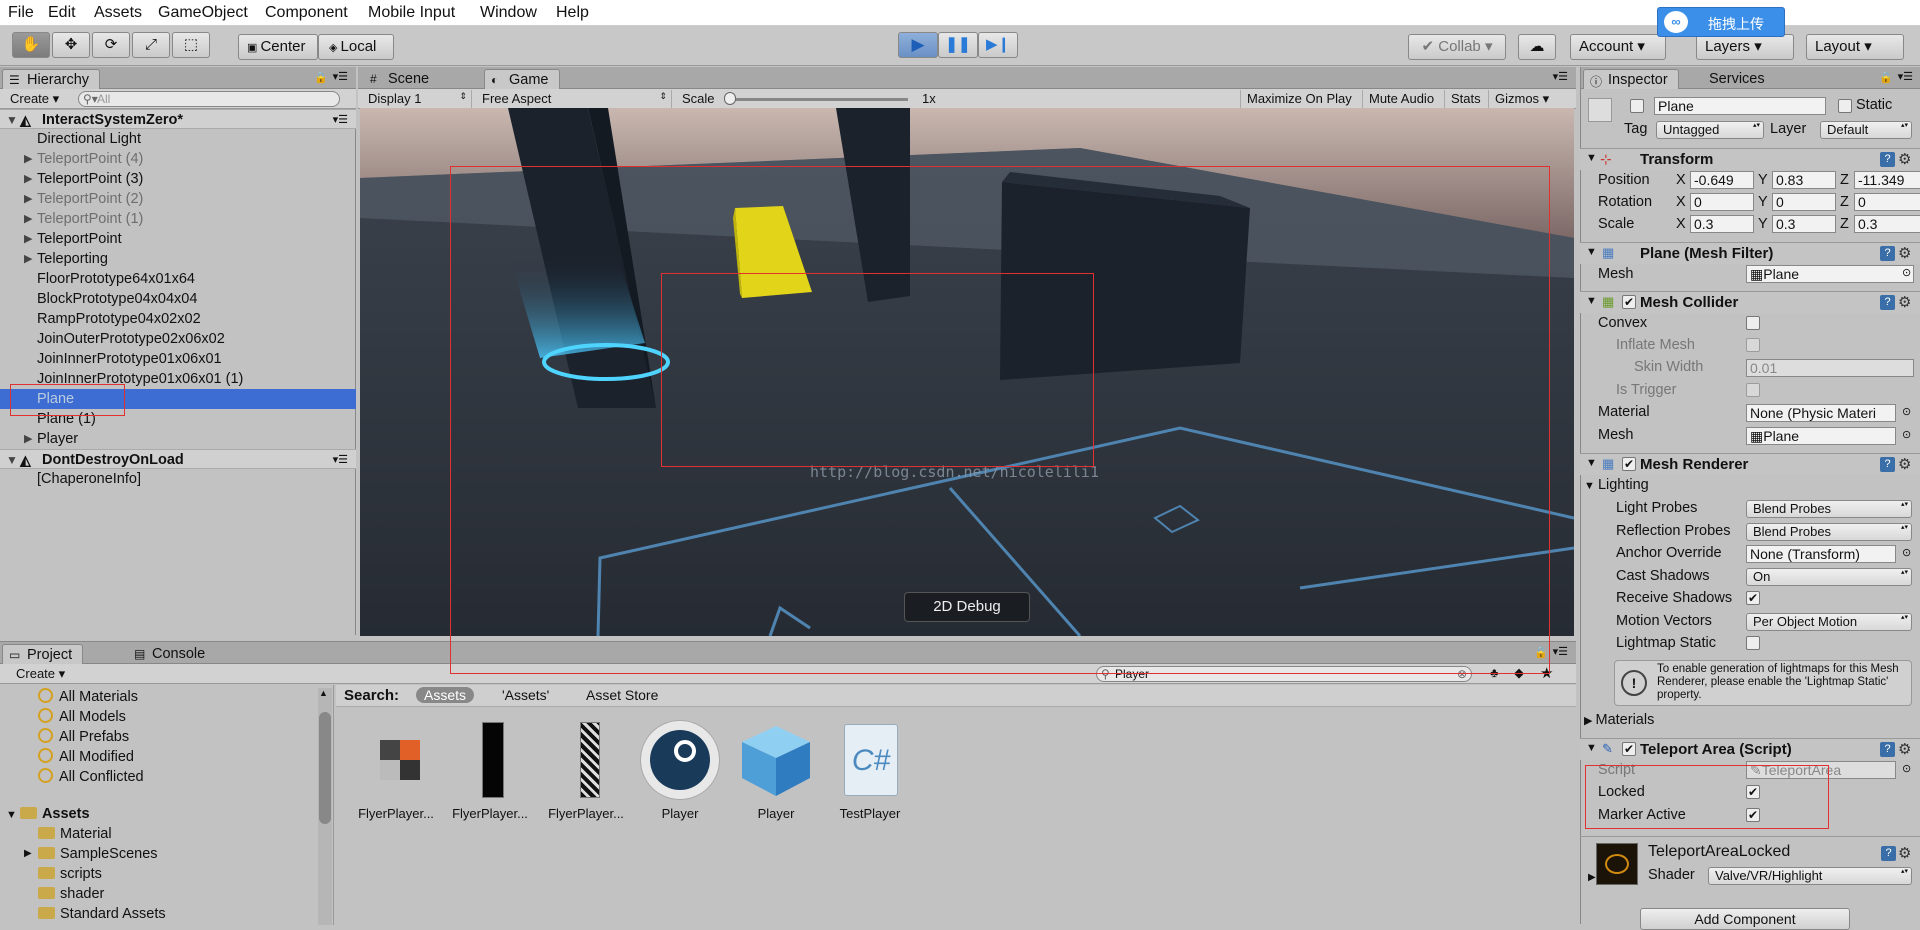 This screenshot has height=930, width=1920. Describe the element at coordinates (178, 159) in the screenshot. I see `hierarchy-item: ▶ TeleportPoint (4)` at that location.